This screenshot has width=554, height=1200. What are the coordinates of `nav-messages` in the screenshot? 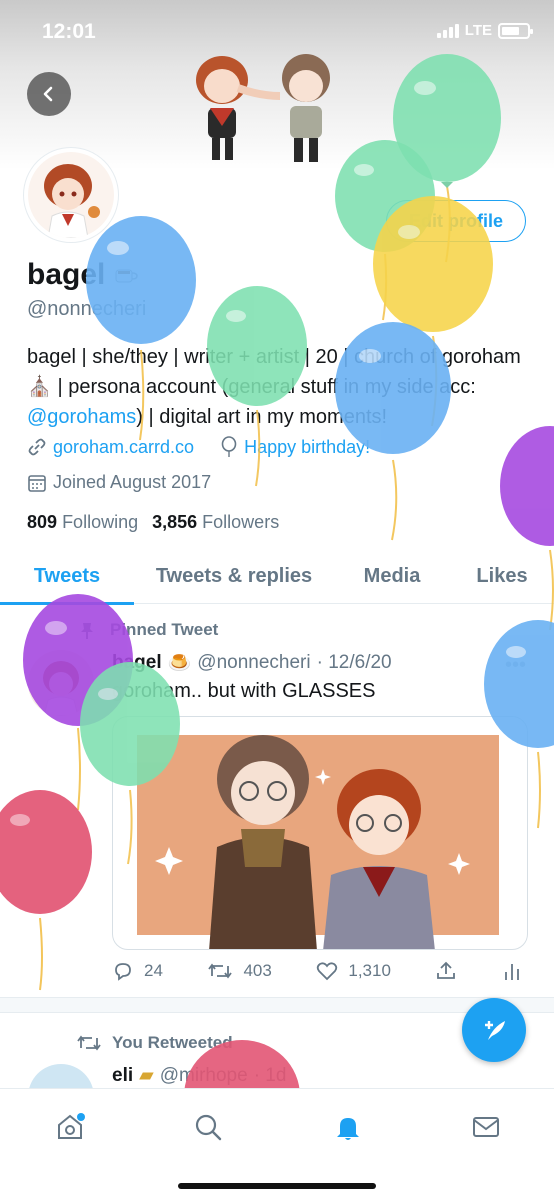 It's located at (486, 1127).